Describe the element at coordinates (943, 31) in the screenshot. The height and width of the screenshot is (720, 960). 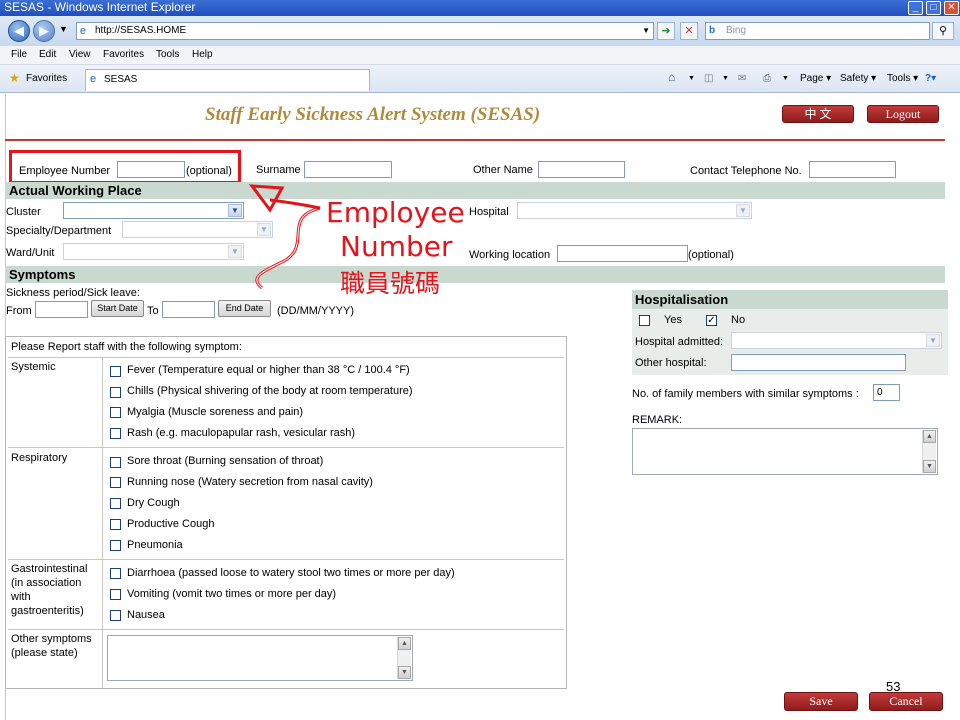
I see `search-icon: ⚲` at that location.